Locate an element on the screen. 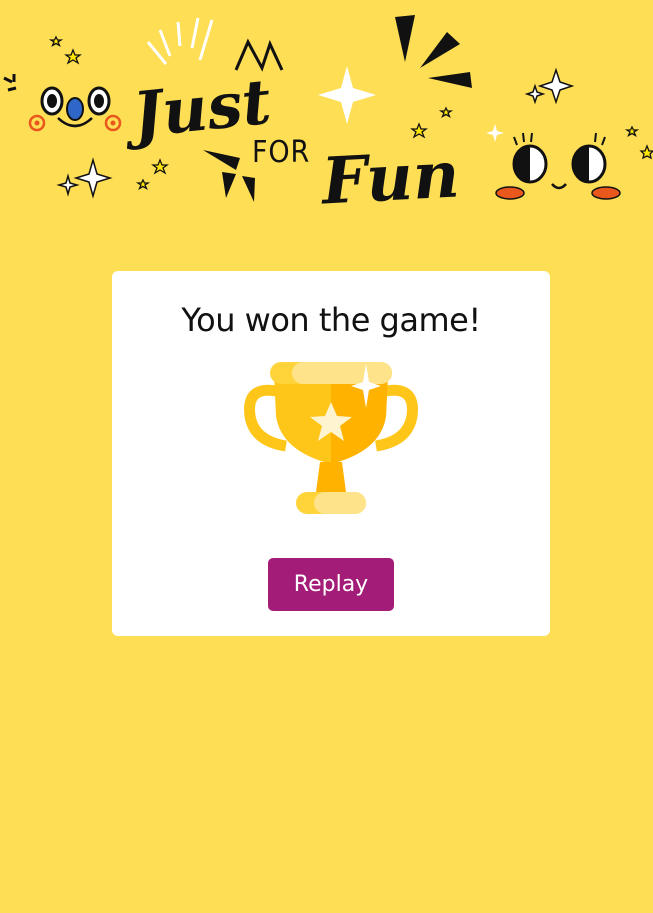  win-message: You won the game! is located at coordinates (331, 320).